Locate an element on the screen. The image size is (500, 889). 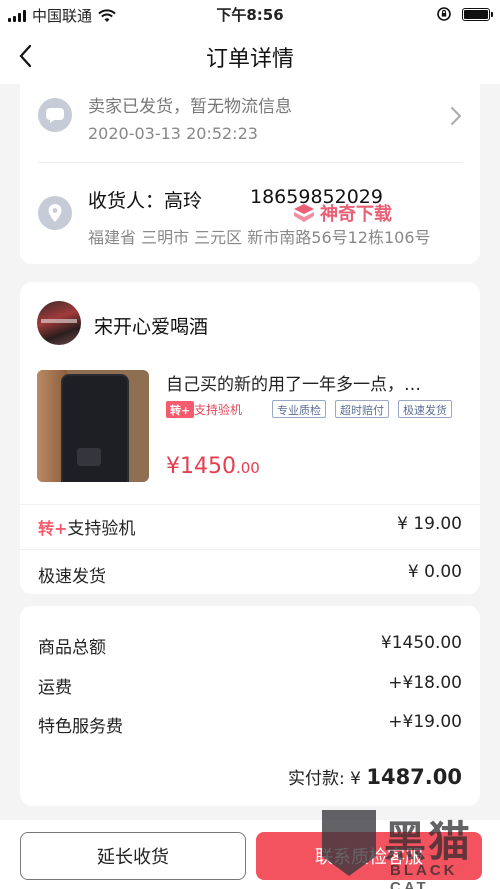
extend-receipt-button: 延长收货 is located at coordinates (133, 856).